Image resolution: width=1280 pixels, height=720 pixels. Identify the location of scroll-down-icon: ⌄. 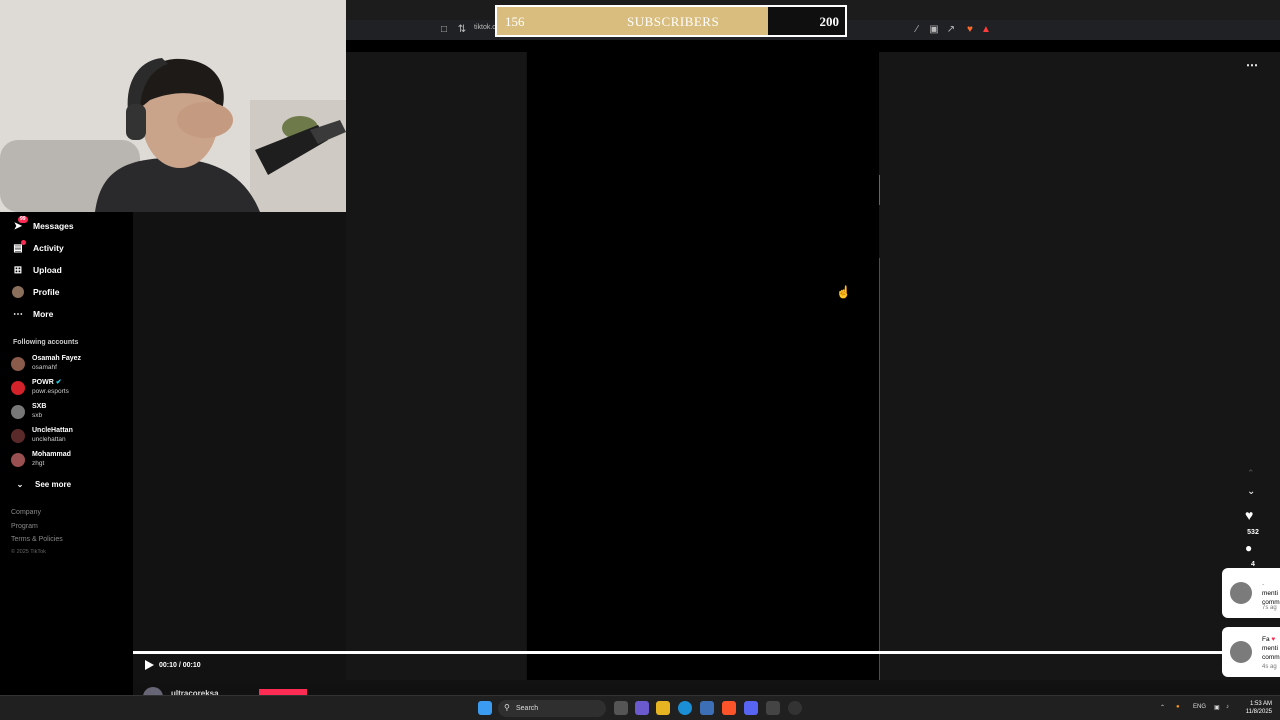
(1251, 491).